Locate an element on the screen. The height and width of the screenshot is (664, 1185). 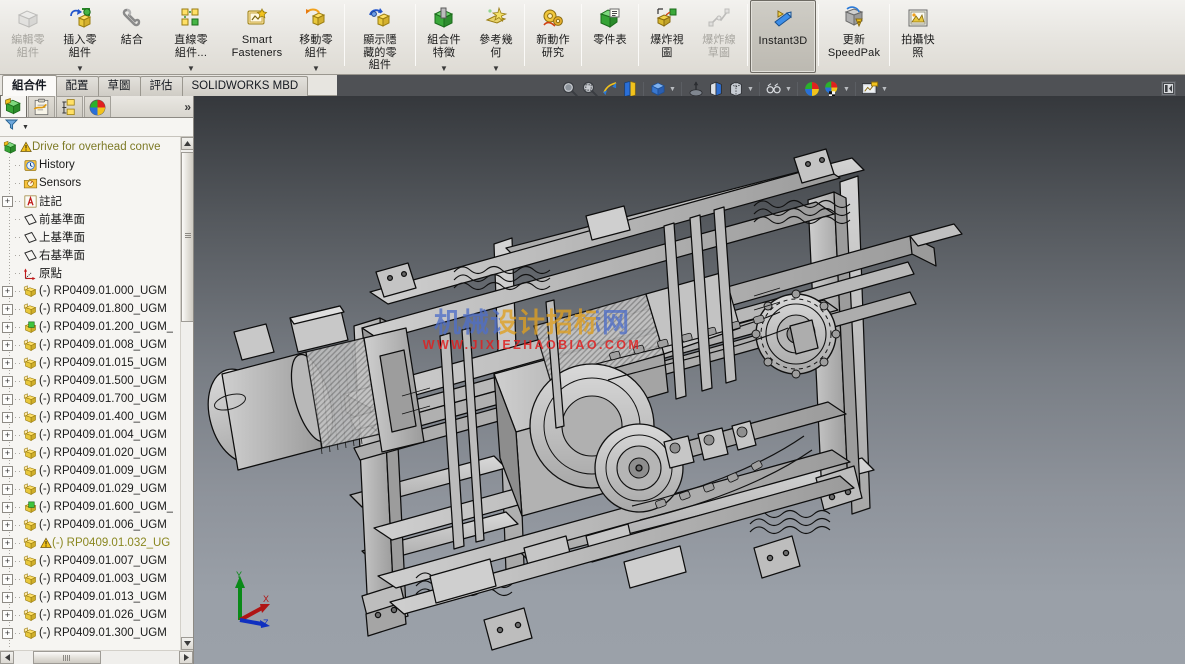
ribbon-command-instant3d: Instant3D is located at coordinates (783, 36).